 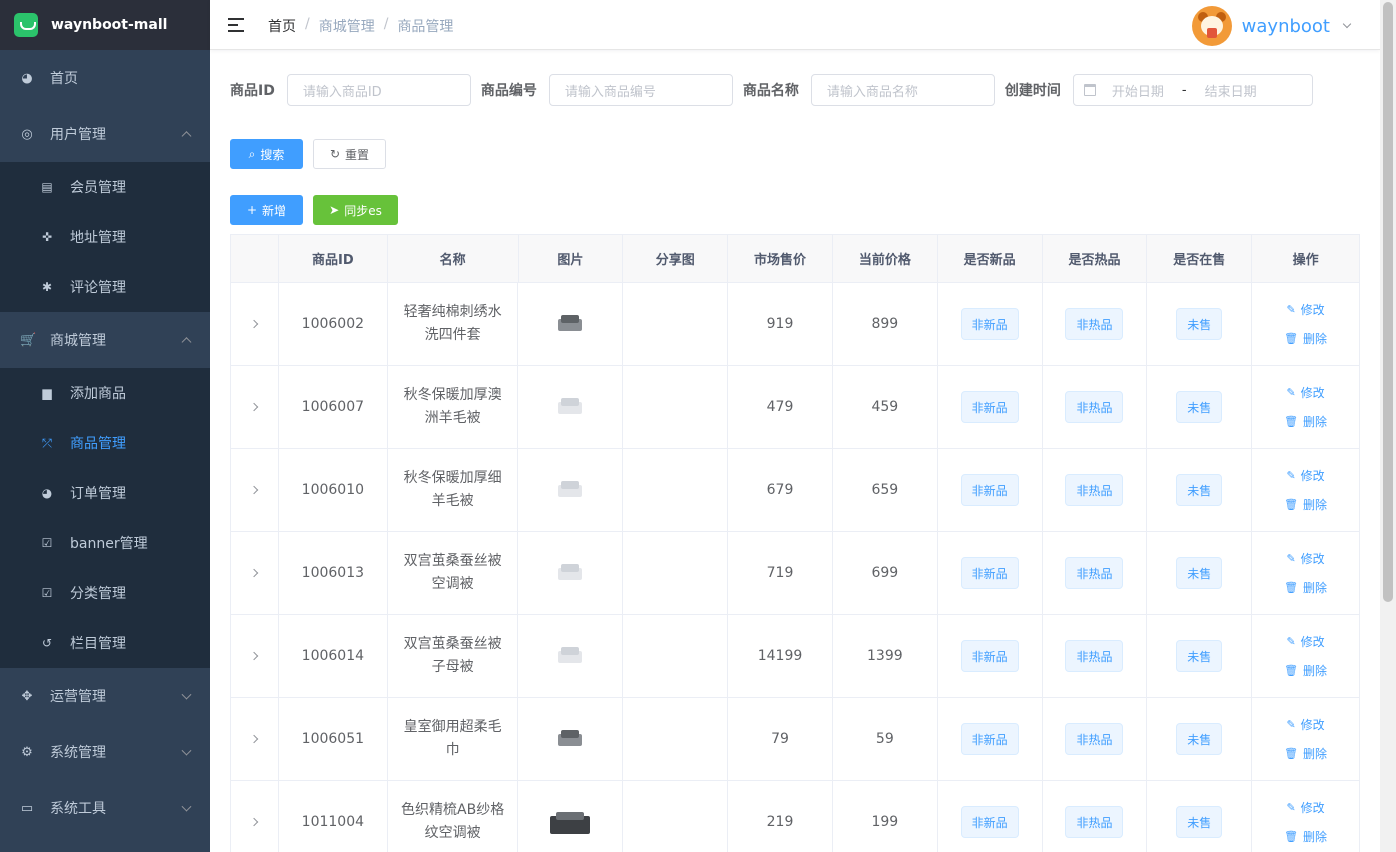 I want to click on scrollbar-thumb, so click(x=1388, y=302).